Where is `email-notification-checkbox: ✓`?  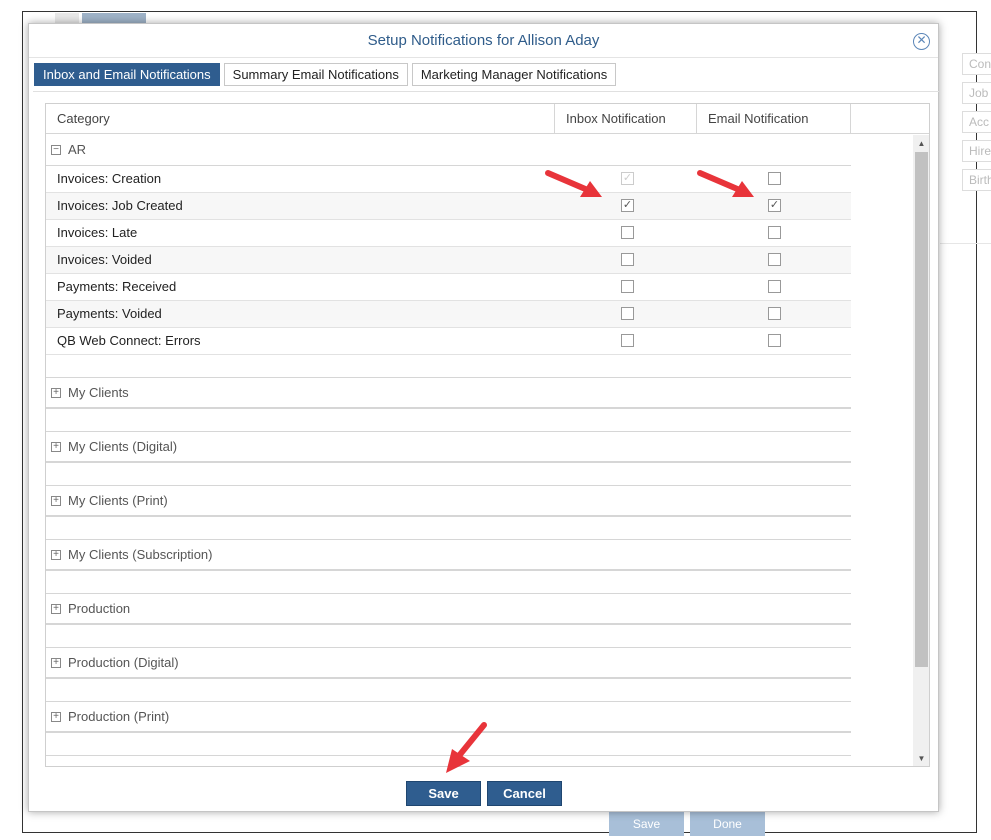
email-notification-checkbox: ✓ is located at coordinates (774, 205).